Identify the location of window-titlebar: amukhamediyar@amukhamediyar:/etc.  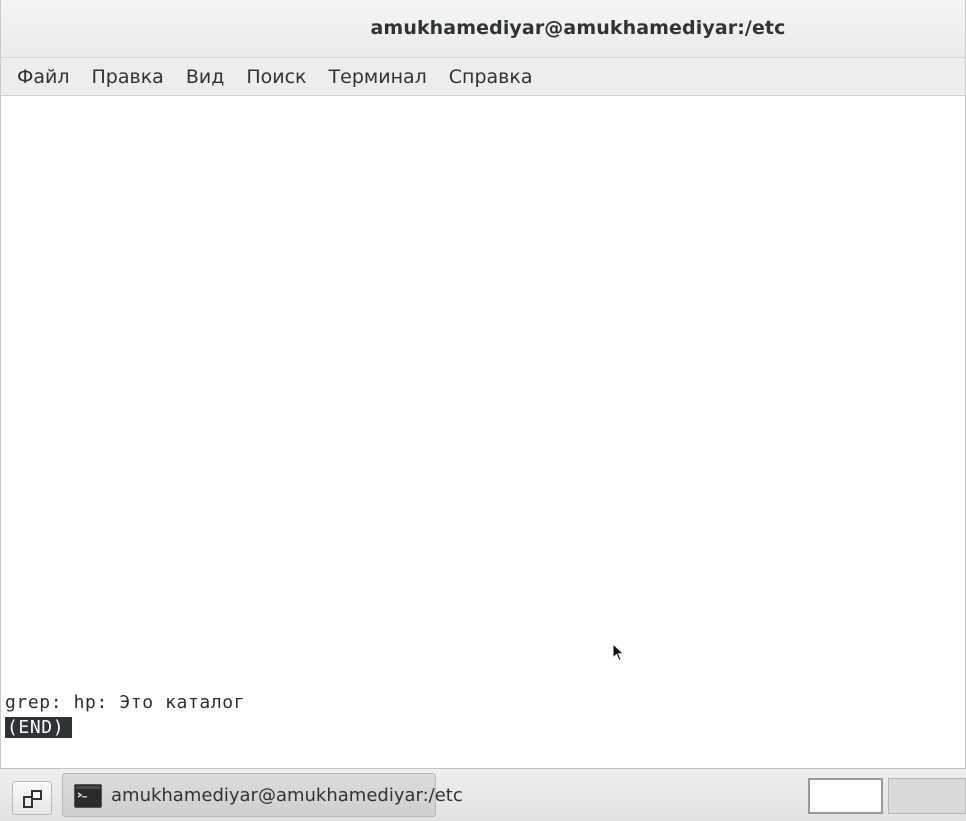
(483, 29).